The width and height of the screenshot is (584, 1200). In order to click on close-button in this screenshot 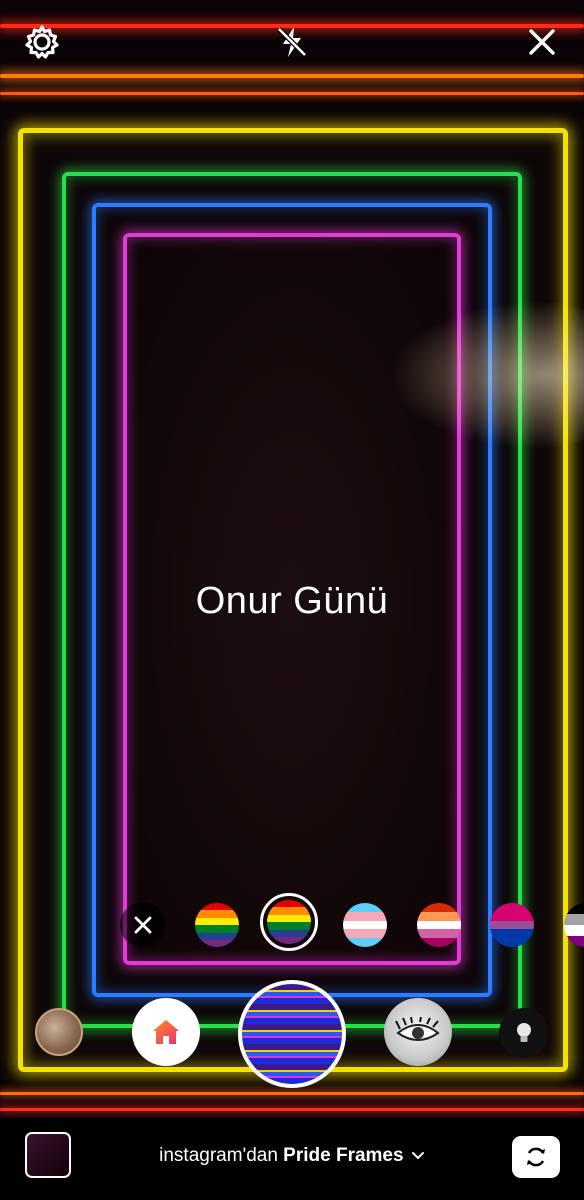, I will do `click(542, 42)`.